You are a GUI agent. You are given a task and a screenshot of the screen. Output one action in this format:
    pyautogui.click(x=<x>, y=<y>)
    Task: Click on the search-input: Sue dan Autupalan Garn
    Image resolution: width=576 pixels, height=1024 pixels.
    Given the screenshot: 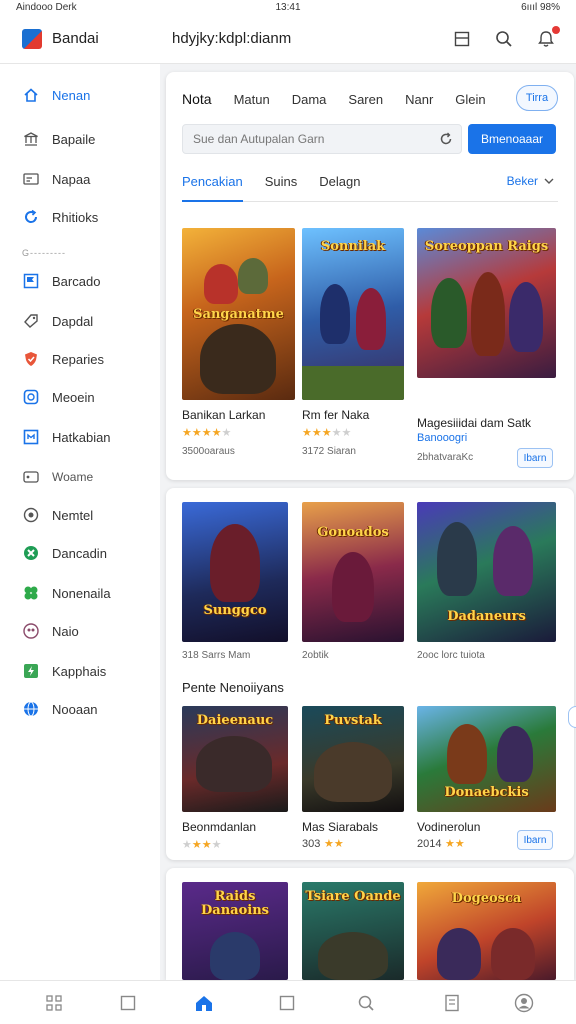 What is the action you would take?
    pyautogui.click(x=322, y=139)
    